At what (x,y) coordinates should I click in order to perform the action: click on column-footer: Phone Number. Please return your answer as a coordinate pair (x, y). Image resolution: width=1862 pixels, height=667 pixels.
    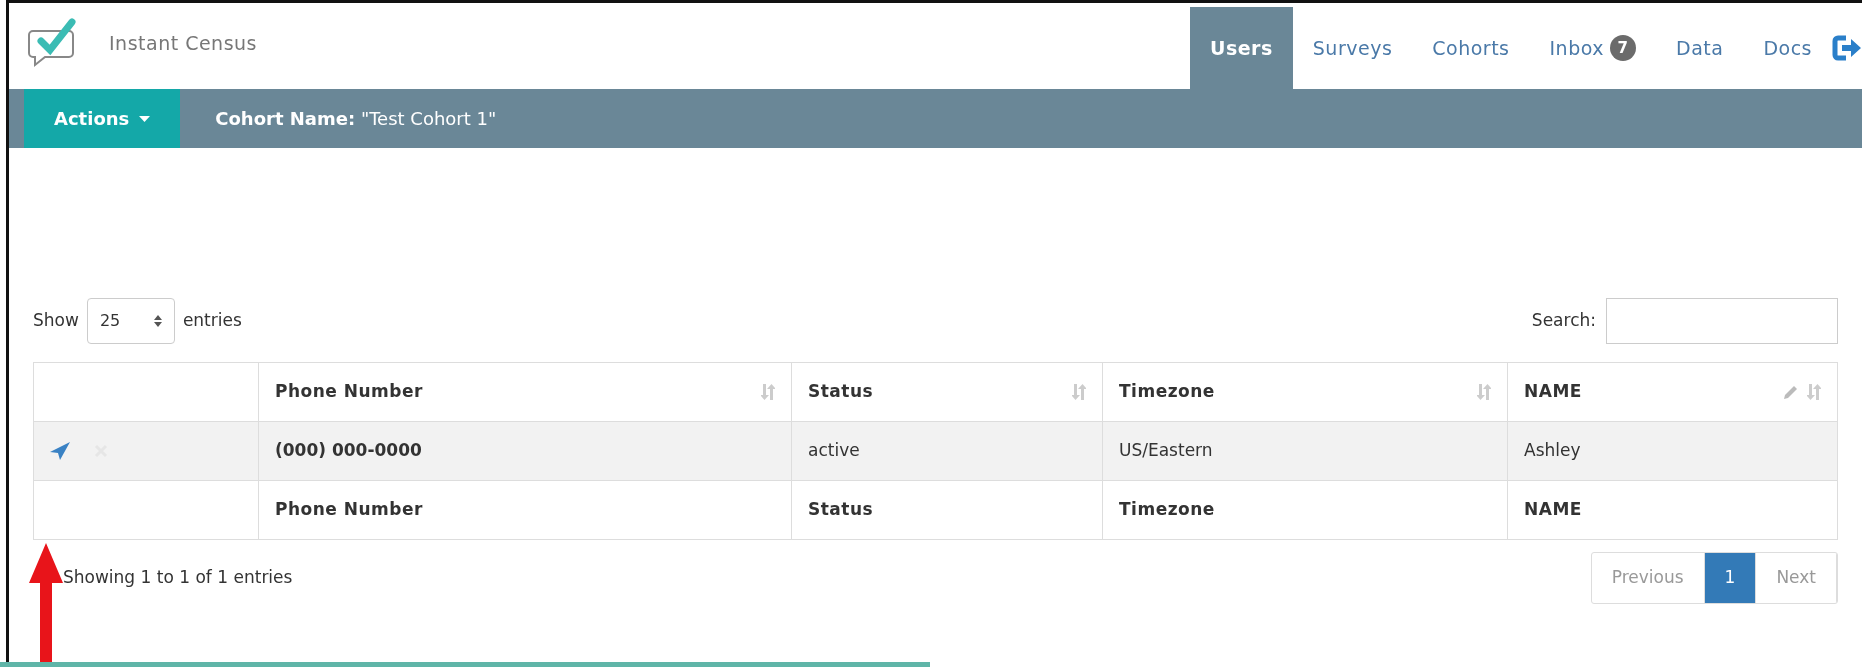
    Looking at the image, I should click on (349, 509).